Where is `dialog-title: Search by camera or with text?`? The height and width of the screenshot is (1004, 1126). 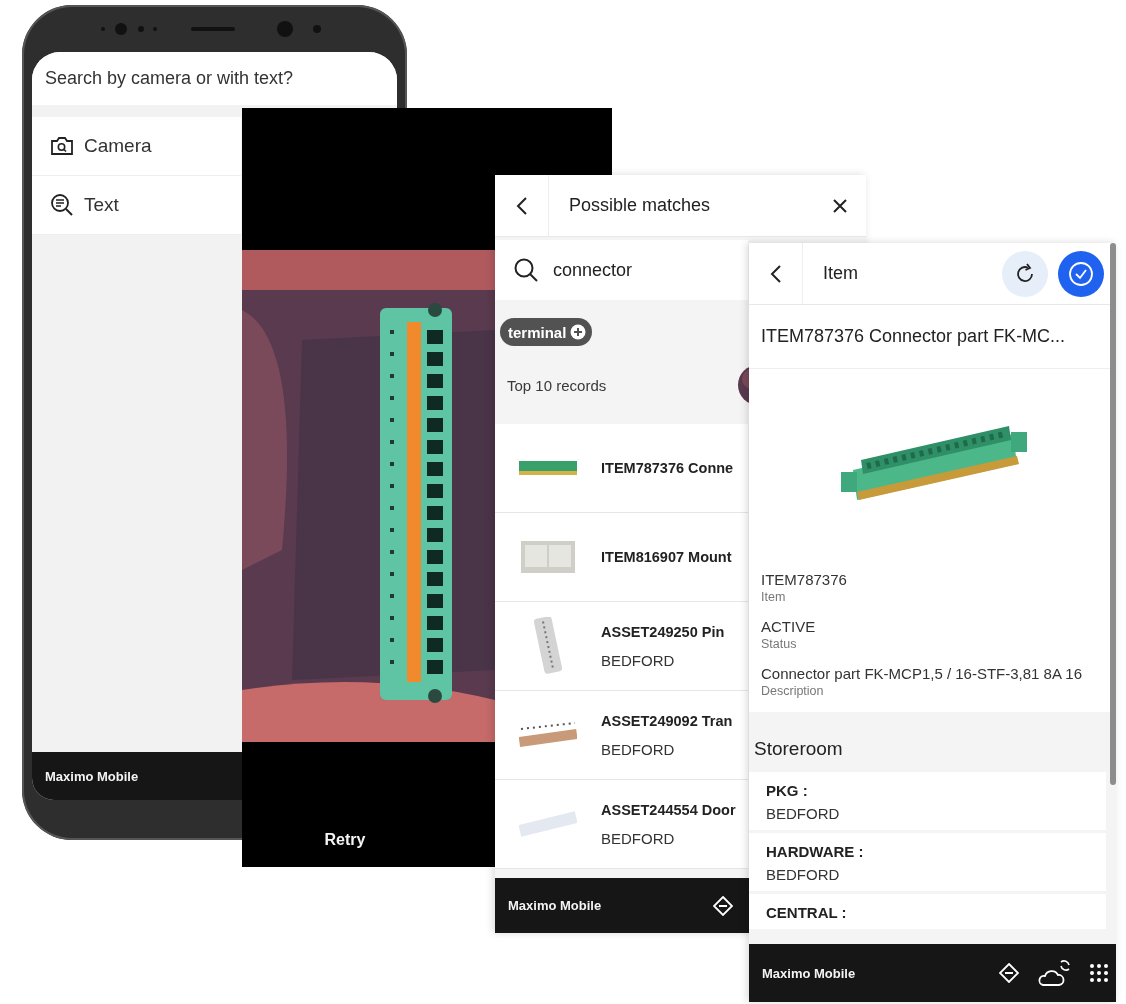 dialog-title: Search by camera or with text? is located at coordinates (214, 78).